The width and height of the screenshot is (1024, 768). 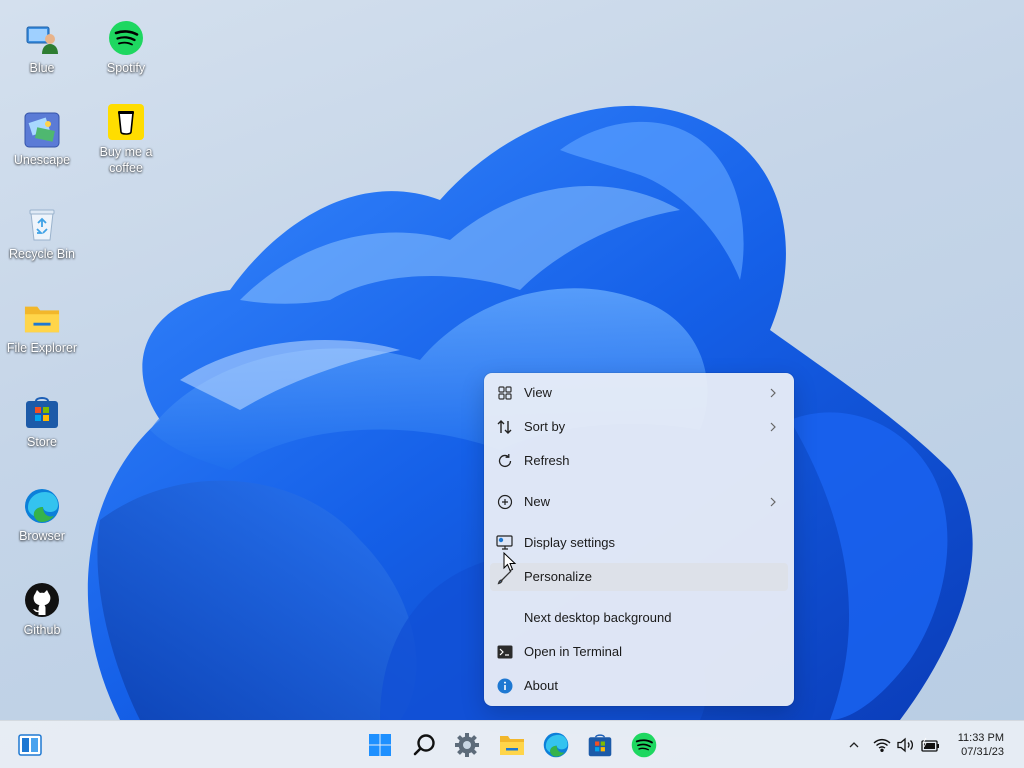 What do you see at coordinates (42, 160) in the screenshot?
I see `desktop-icon-label: Unescape` at bounding box center [42, 160].